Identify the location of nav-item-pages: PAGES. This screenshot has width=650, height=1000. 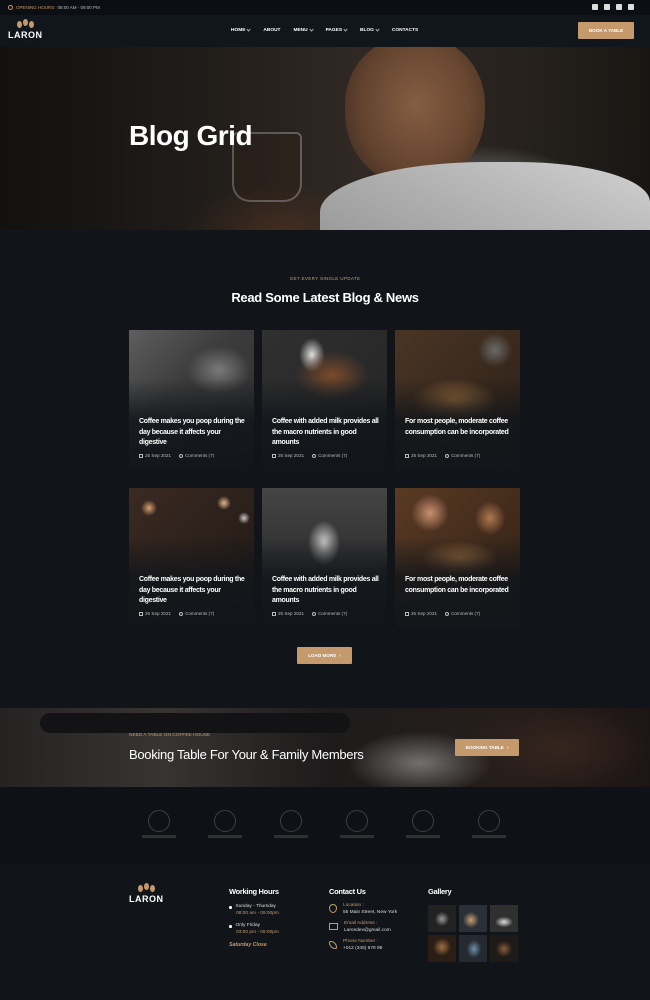
(336, 30).